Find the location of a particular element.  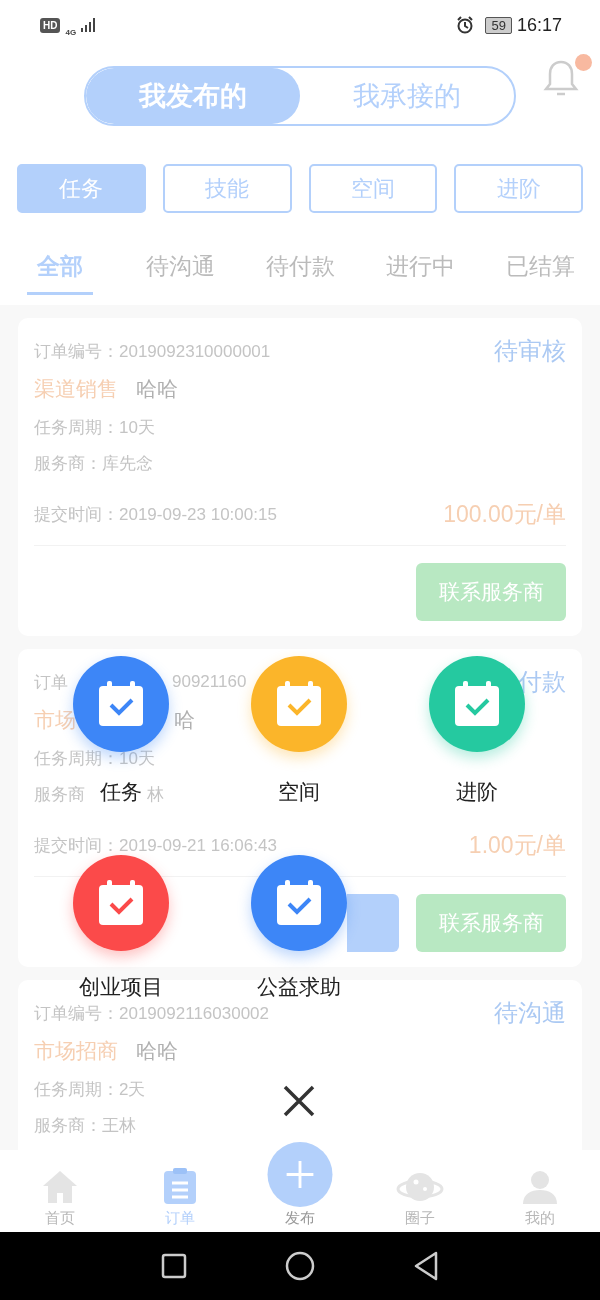

status-tab: 进行中 is located at coordinates (420, 268).